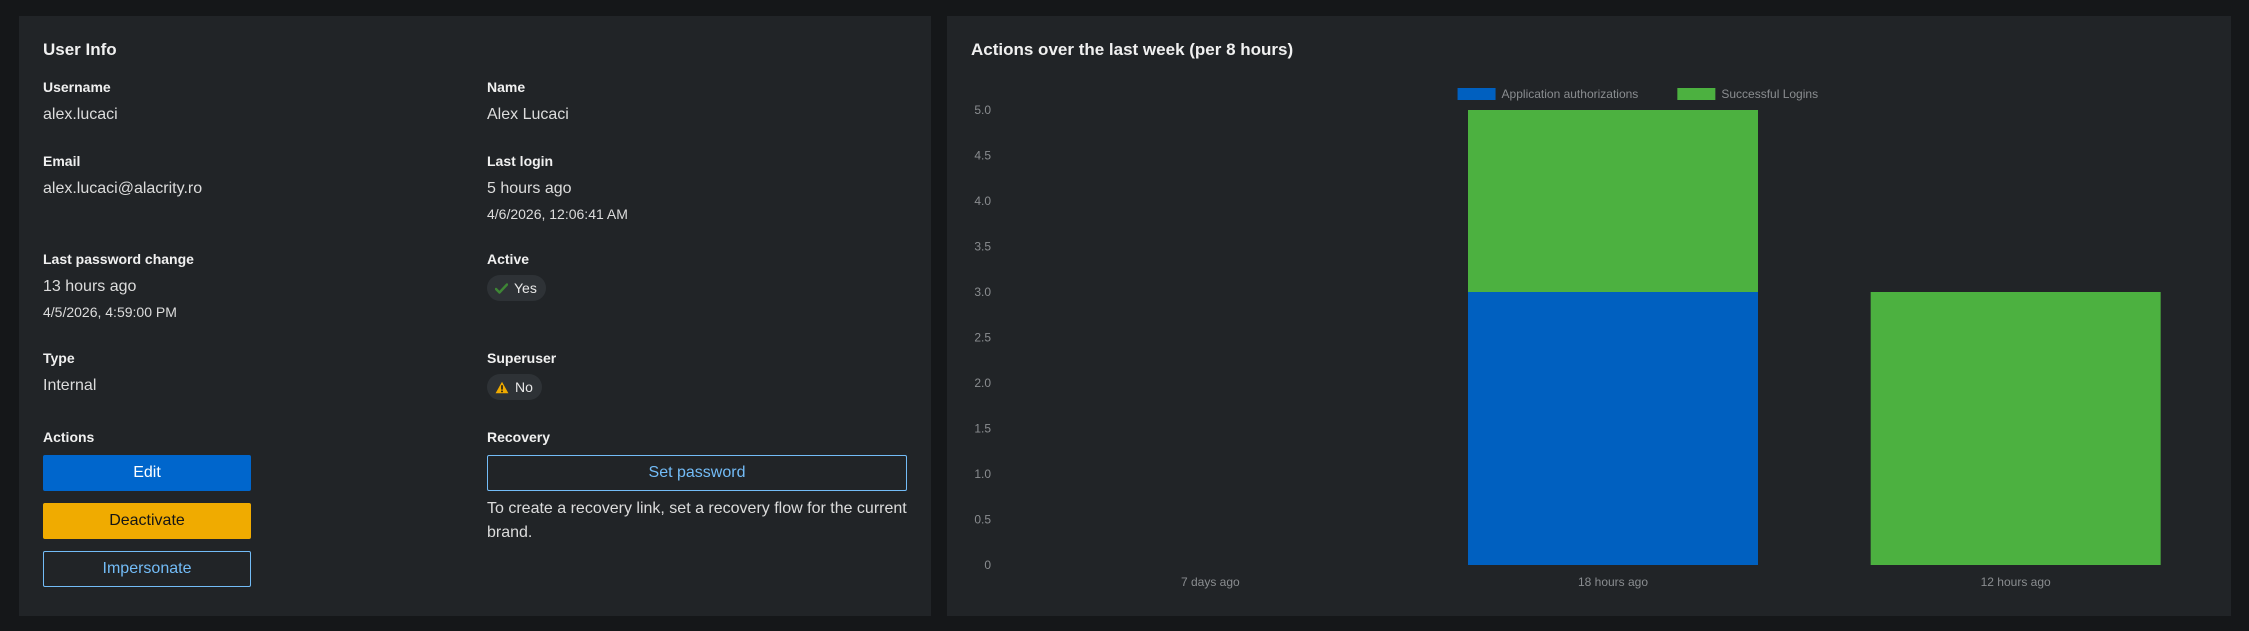  Describe the element at coordinates (80, 114) in the screenshot. I see `username-value: alex.lucaci` at that location.